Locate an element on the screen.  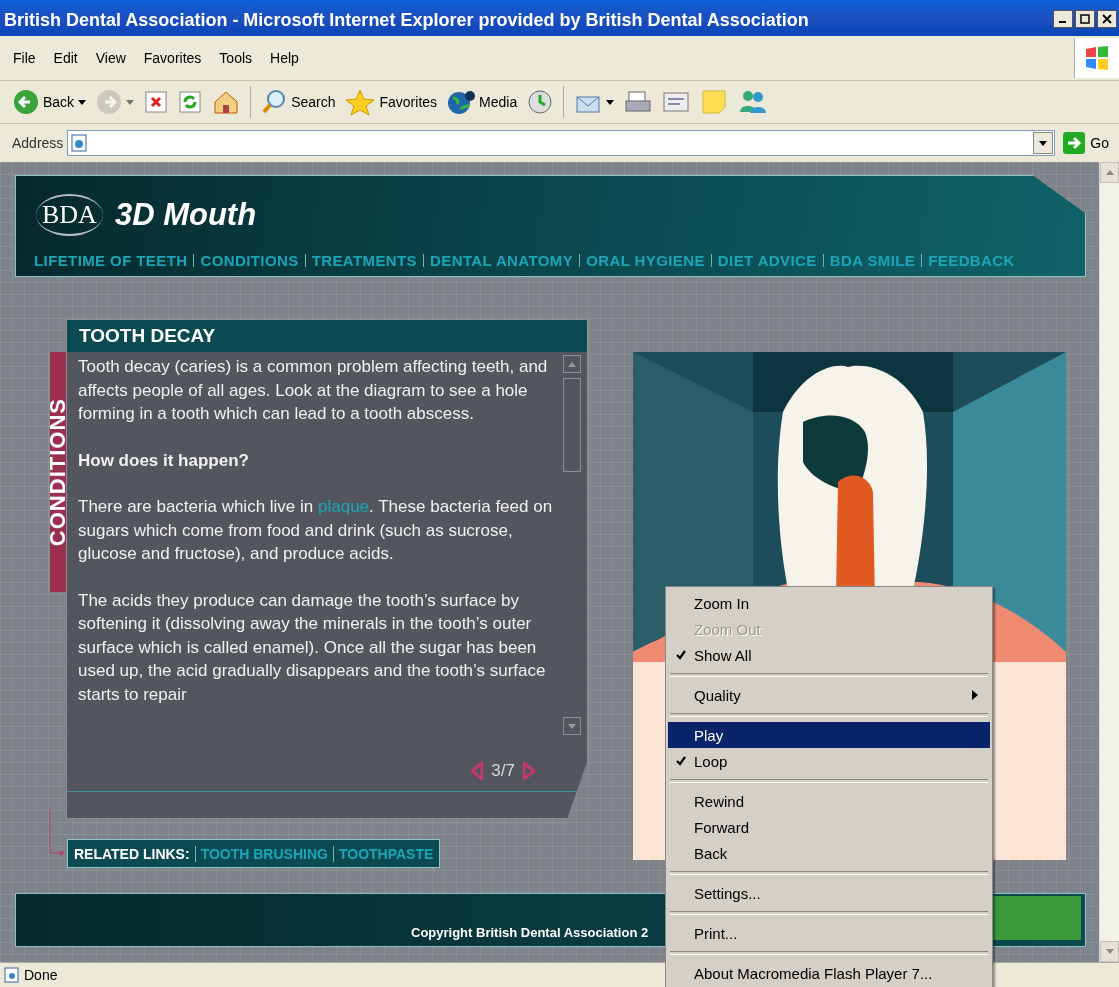
next-button is located at coordinates (529, 771).